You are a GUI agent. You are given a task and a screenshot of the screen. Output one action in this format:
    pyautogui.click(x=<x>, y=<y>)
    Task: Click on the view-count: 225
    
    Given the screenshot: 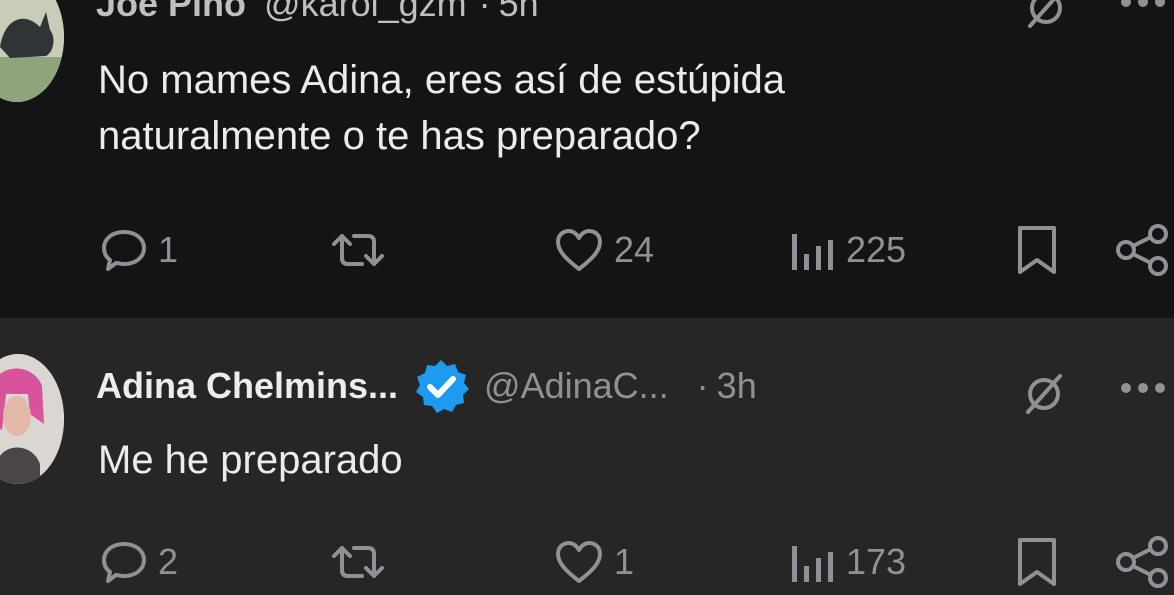 What is the action you would take?
    pyautogui.click(x=876, y=249)
    